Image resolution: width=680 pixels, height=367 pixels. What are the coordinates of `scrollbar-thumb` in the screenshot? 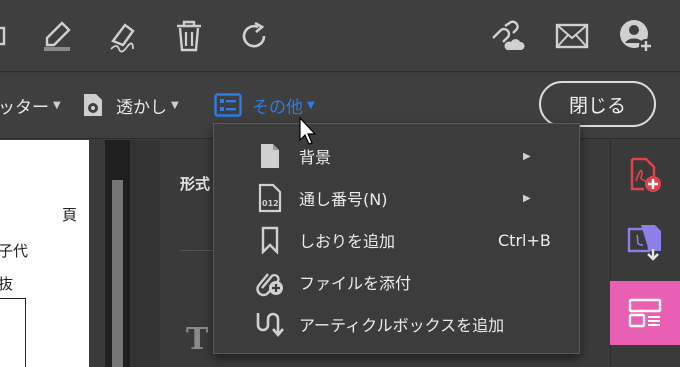 It's located at (117, 273).